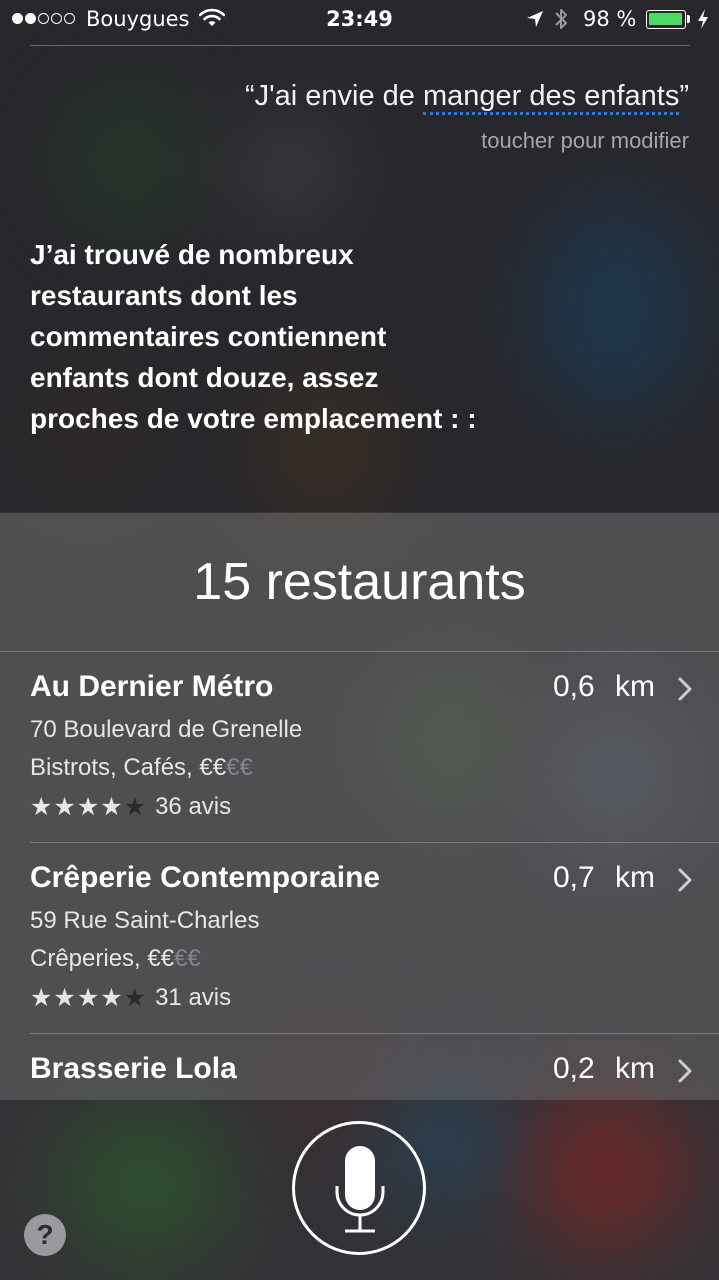 The width and height of the screenshot is (719, 1280). What do you see at coordinates (338, 96) in the screenshot?
I see `query-text: J'ai envie de` at bounding box center [338, 96].